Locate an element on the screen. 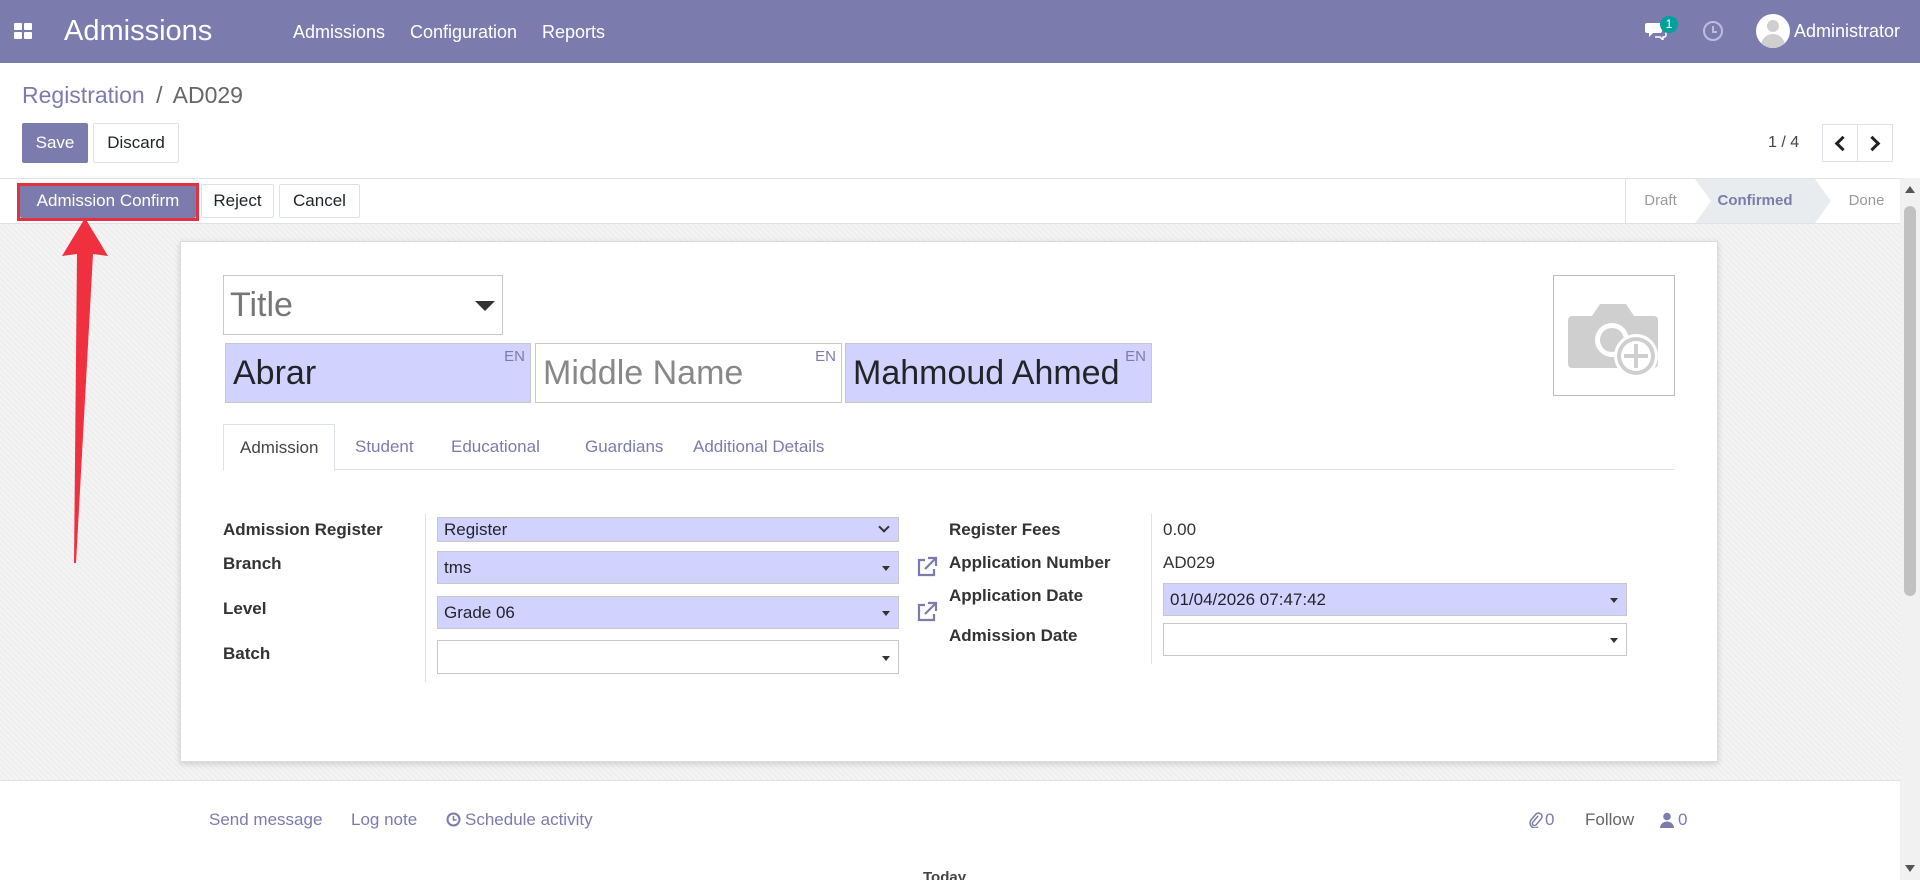 The image size is (1920, 880). photo-upload is located at coordinates (1614, 335).